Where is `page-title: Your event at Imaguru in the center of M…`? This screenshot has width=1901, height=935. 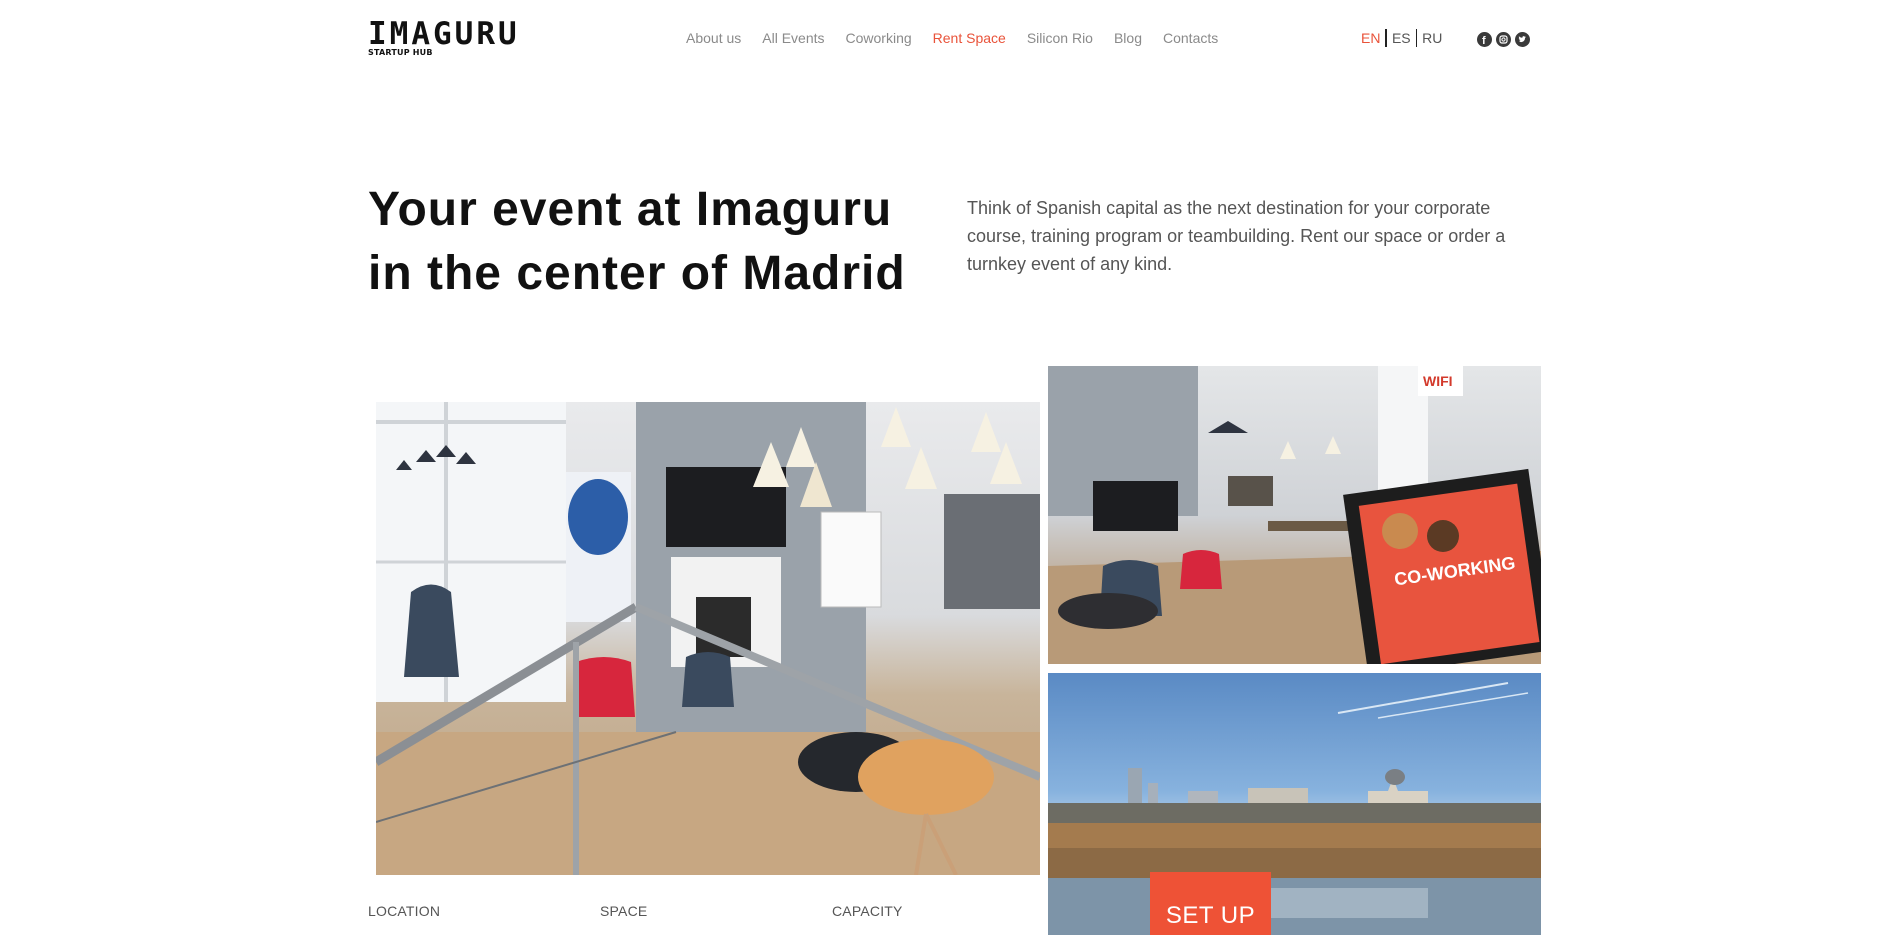 page-title: Your event at Imaguru in the center of M… is located at coordinates (648, 242).